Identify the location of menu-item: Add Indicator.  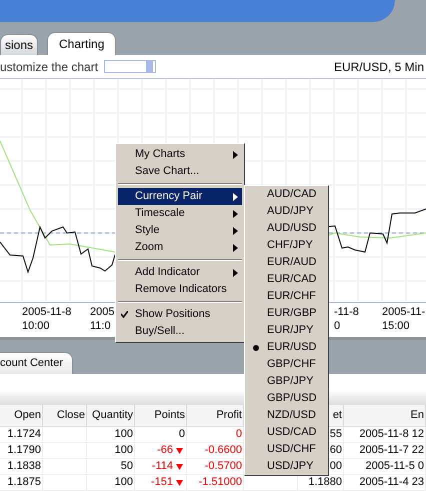
(180, 272).